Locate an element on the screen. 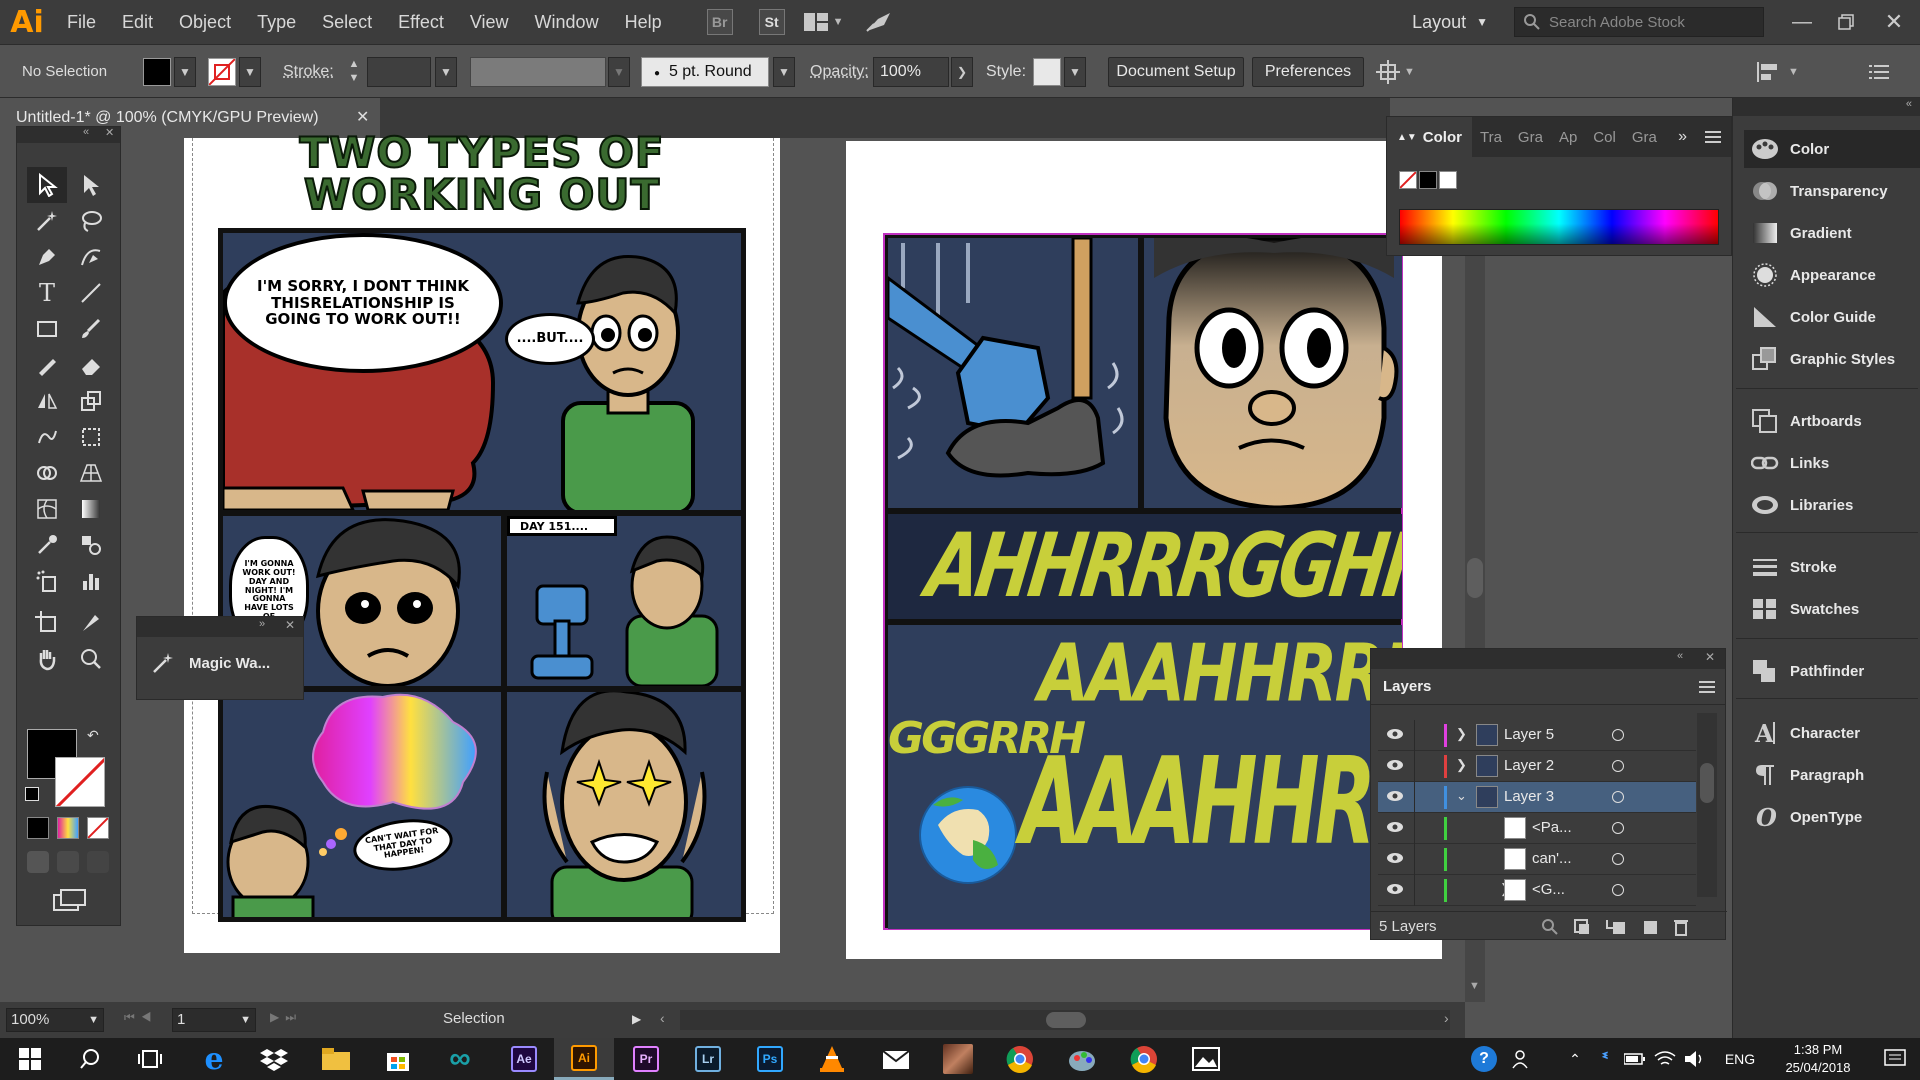 This screenshot has width=1920, height=1080. perspective-grid-tool-icon is located at coordinates (91, 473).